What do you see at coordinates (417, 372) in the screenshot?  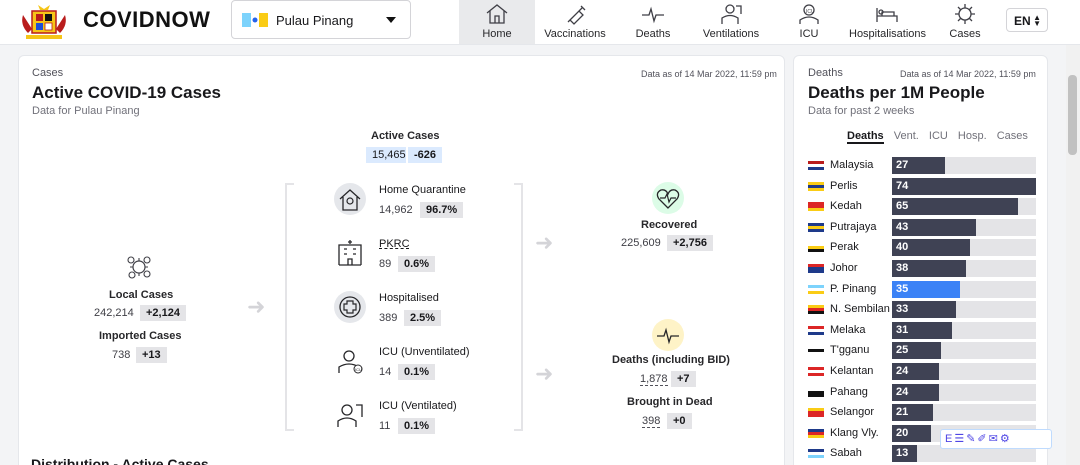 I see `icu-unventilated-pct: 0.1%` at bounding box center [417, 372].